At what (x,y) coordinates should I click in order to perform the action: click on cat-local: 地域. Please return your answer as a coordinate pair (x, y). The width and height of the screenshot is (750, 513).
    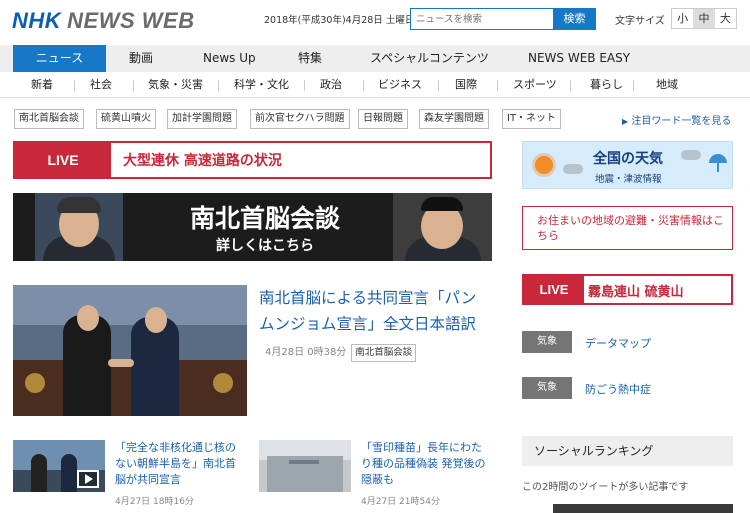
    Looking at the image, I should click on (667, 85).